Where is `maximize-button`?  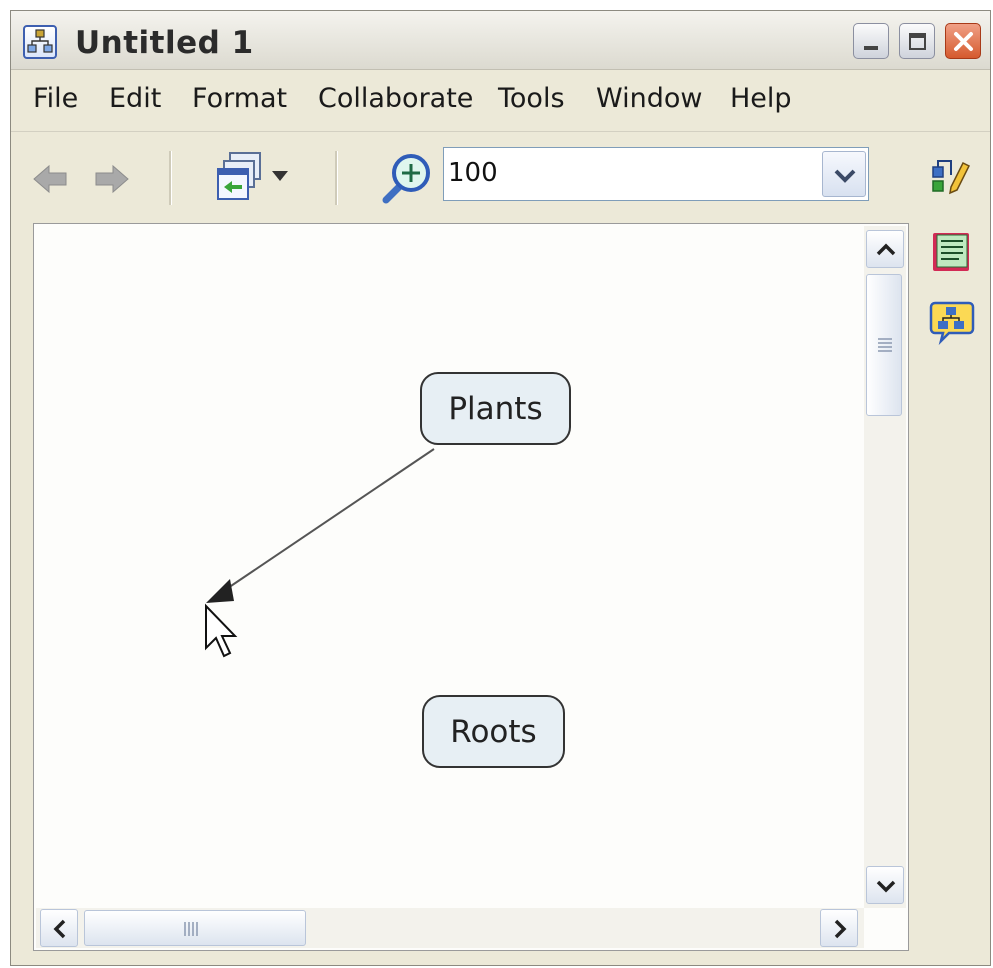
maximize-button is located at coordinates (917, 41).